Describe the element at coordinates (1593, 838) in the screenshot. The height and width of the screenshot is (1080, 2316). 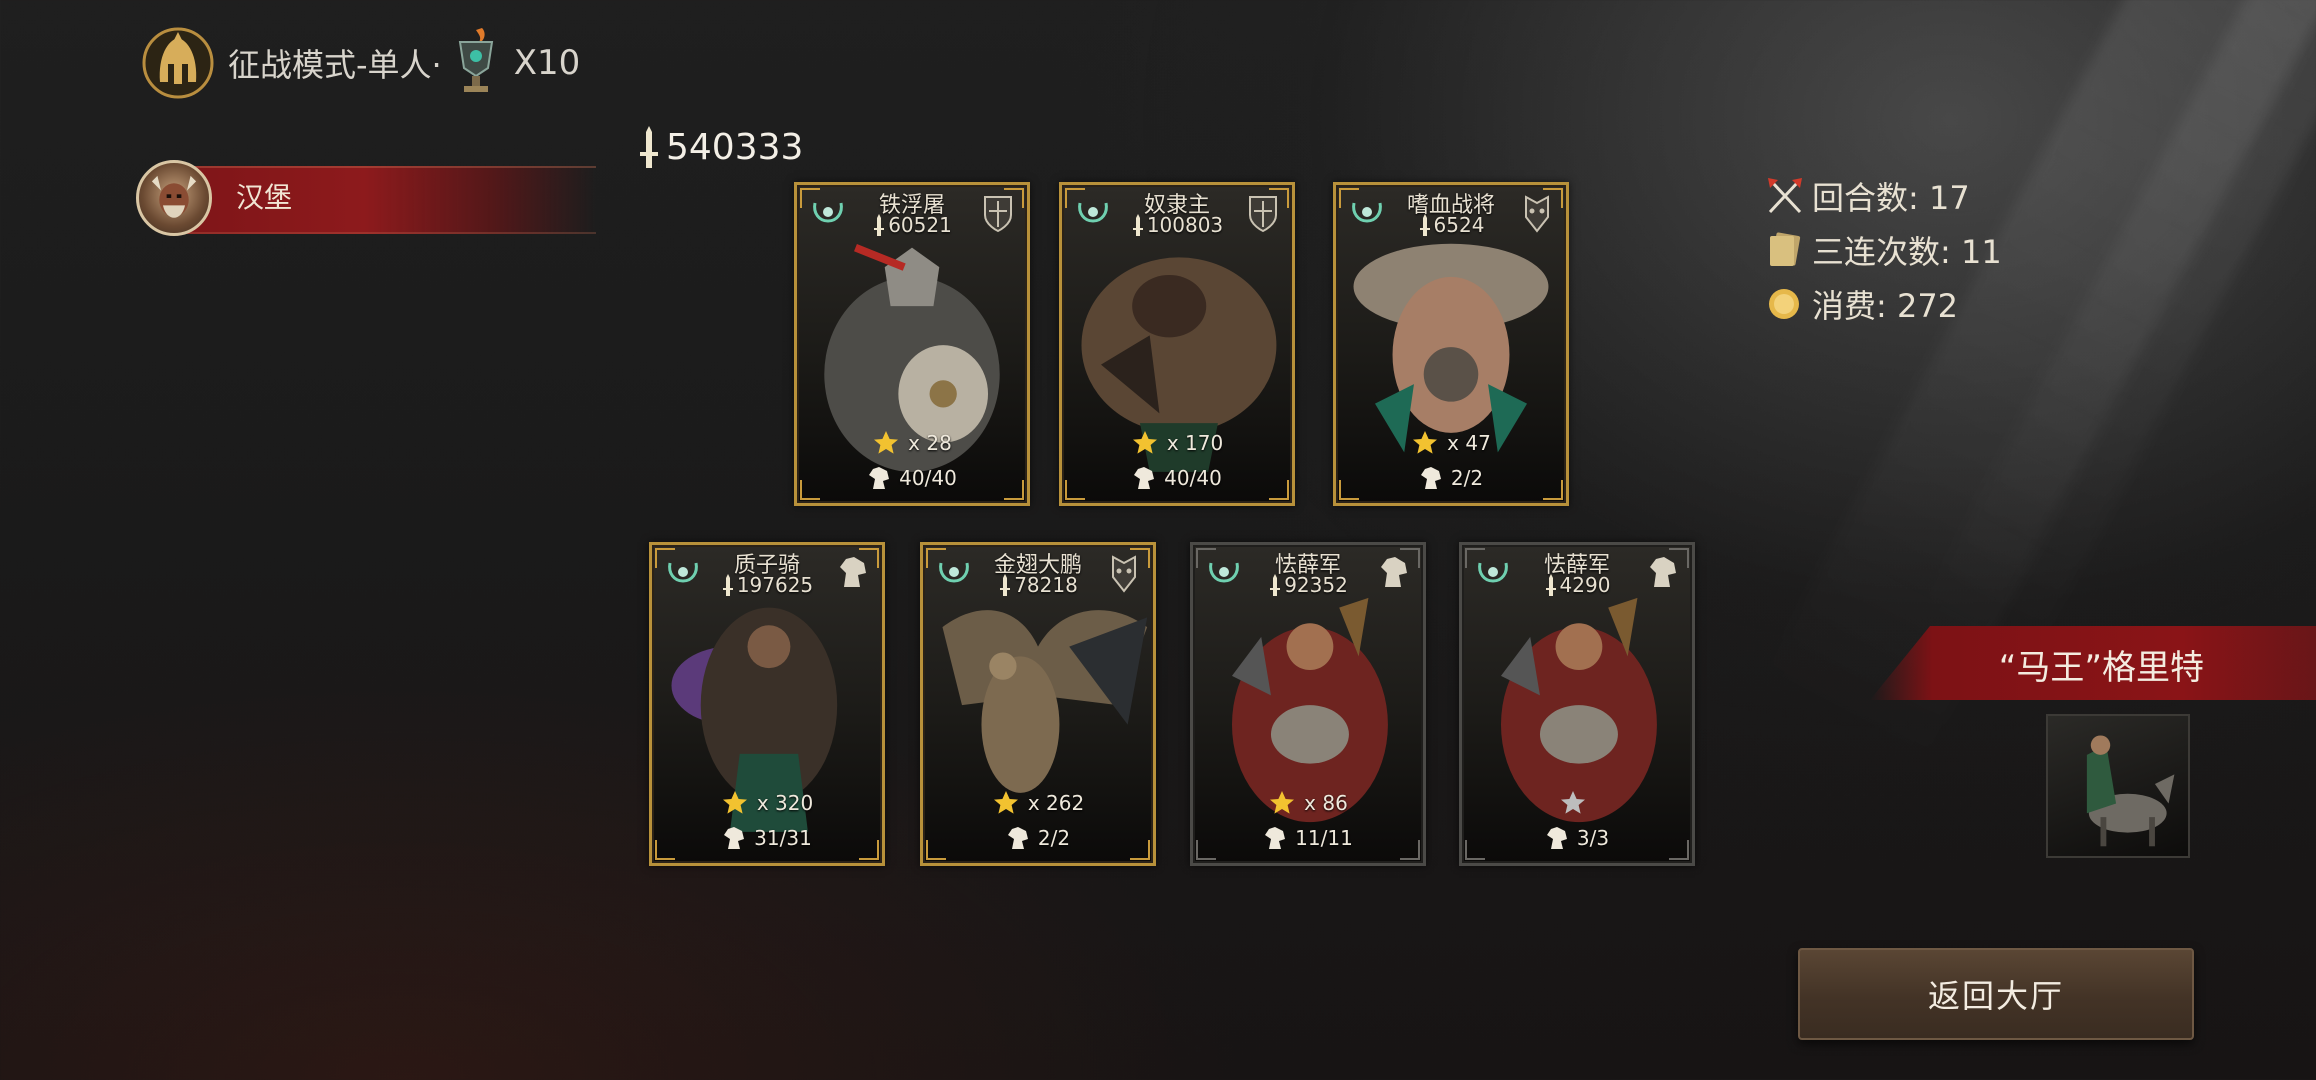
I see `unit-troop-count: 3/3` at that location.